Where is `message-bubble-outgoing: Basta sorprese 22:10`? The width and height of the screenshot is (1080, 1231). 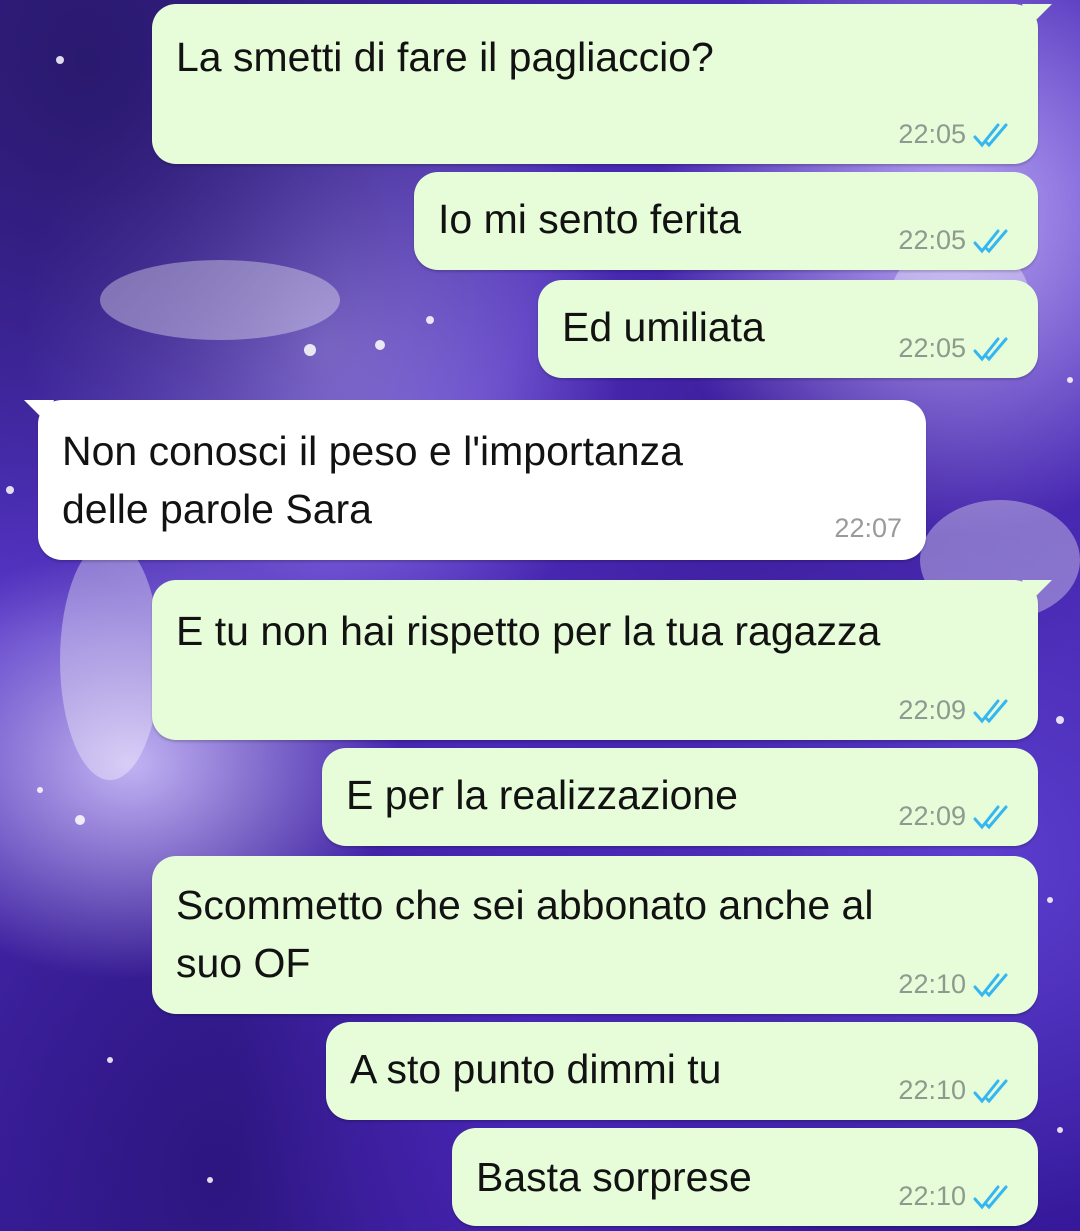 message-bubble-outgoing: Basta sorprese 22:10 is located at coordinates (745, 1177).